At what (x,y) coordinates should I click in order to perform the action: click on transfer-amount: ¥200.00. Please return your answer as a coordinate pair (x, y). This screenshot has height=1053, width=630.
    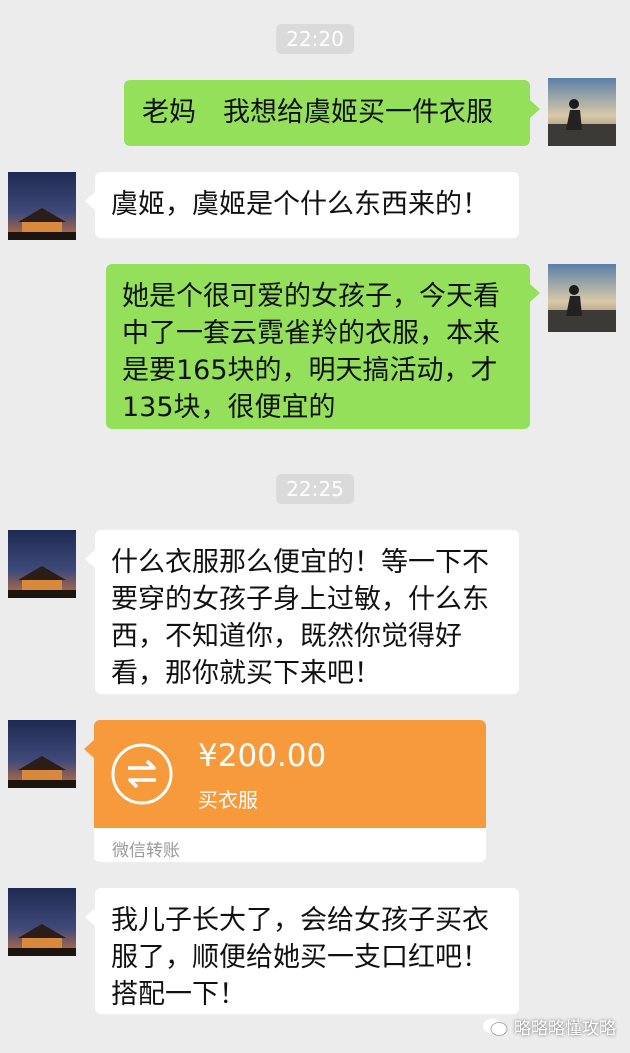
    Looking at the image, I should click on (262, 756).